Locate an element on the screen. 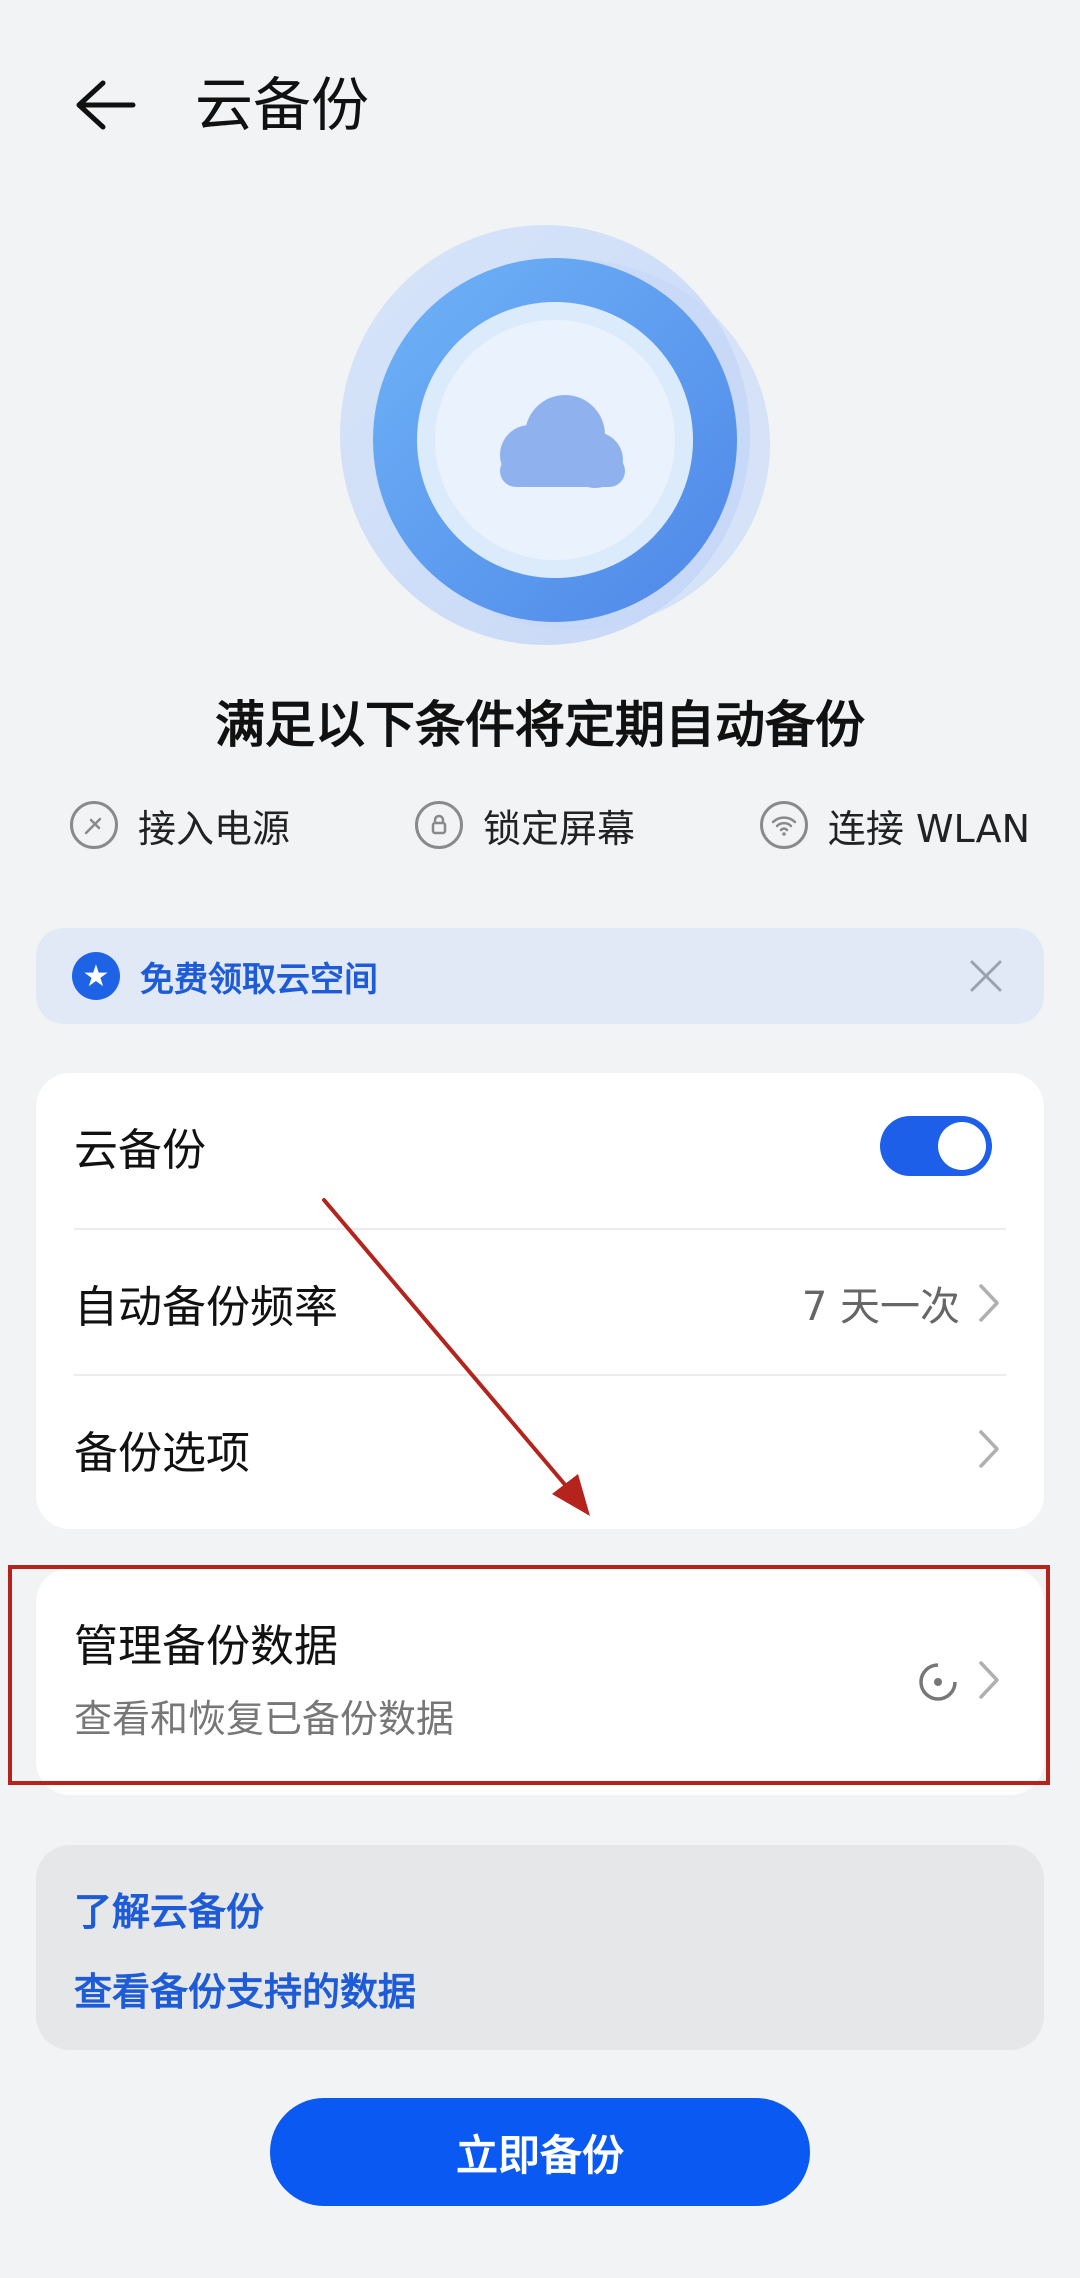  promo-label: 免费领取云空间 is located at coordinates (259, 979).